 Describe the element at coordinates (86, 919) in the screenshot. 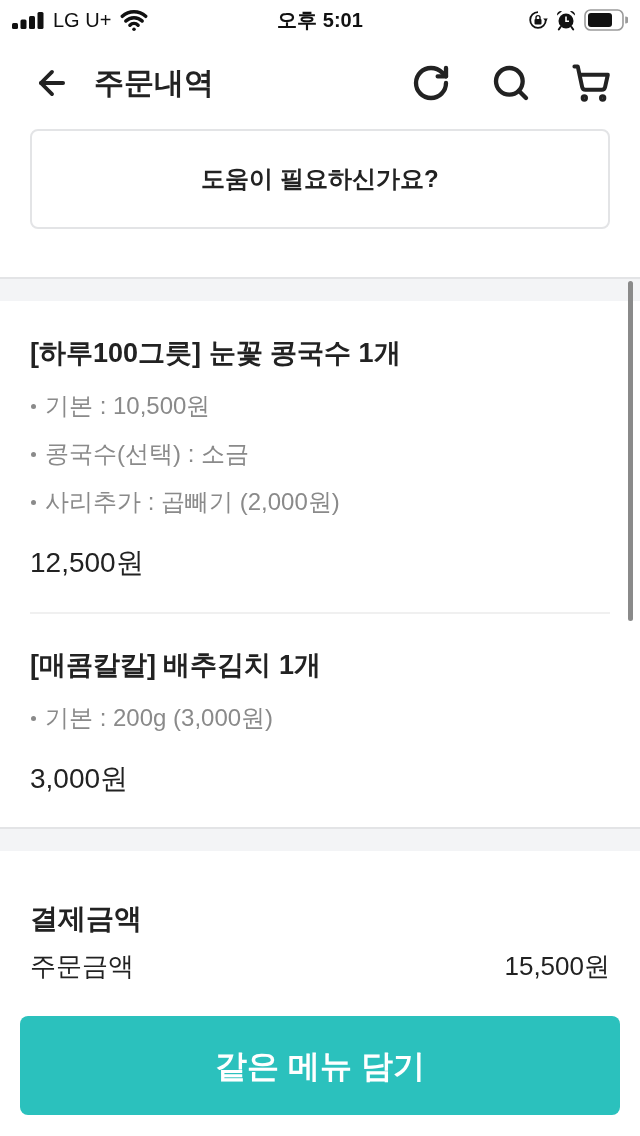

I see `payment-title: 결제금액` at that location.